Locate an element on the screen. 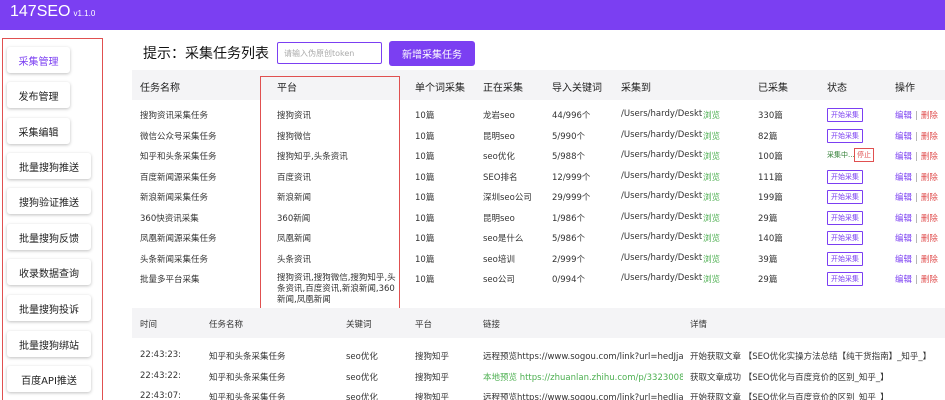 This screenshot has width=945, height=400. keywords-progress-cell: 44/996个 is located at coordinates (571, 116).